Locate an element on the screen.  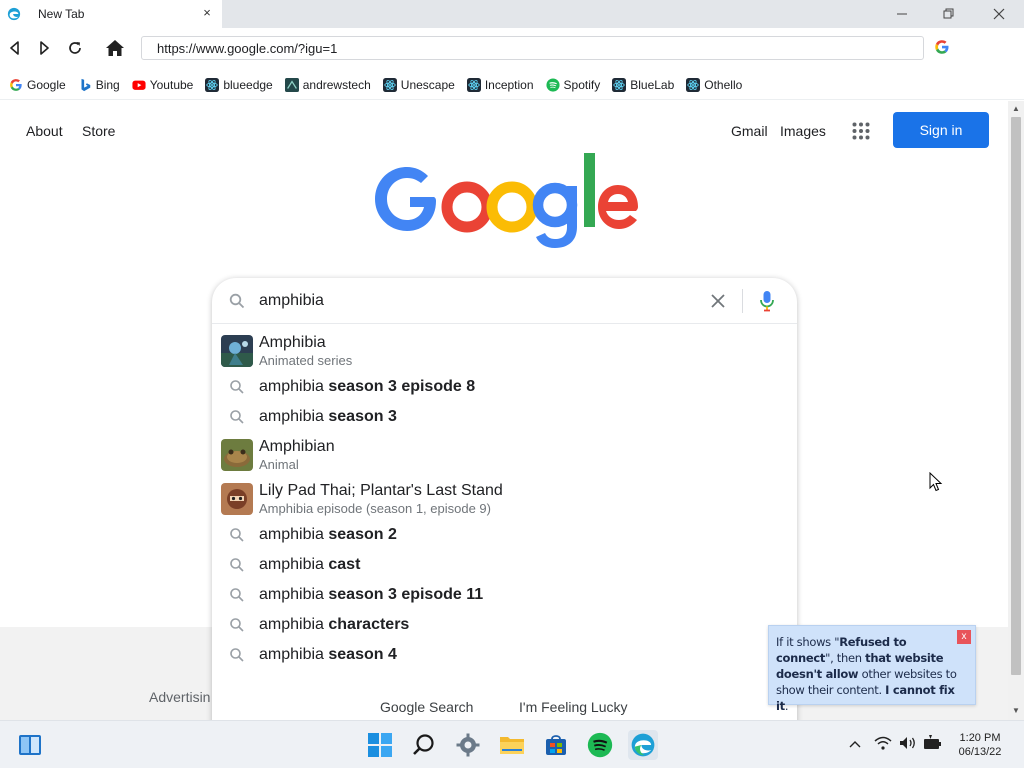
bookmark-google: Google is located at coordinates (37, 85).